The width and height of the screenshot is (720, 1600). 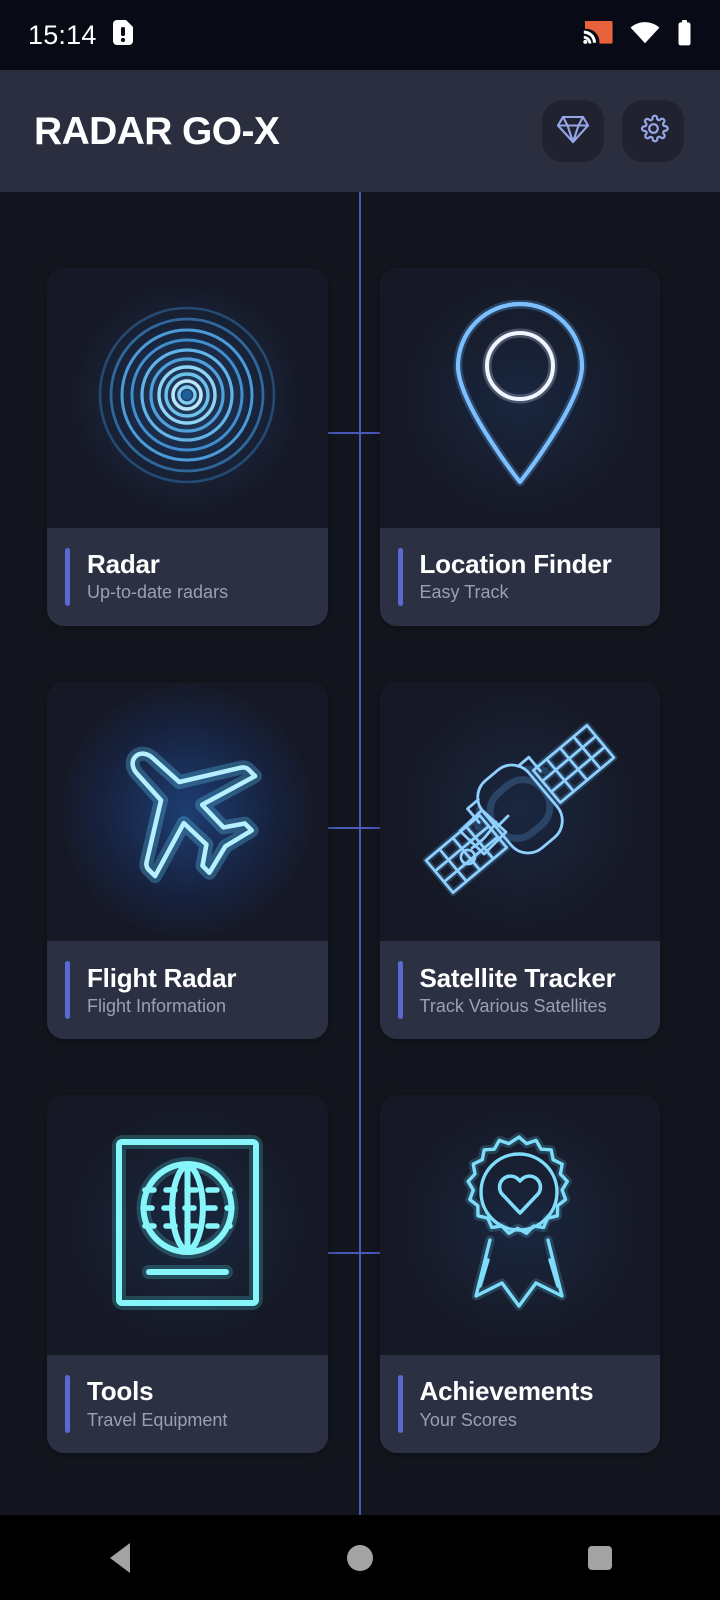 I want to click on card-subtitle: Up-to-date radars, so click(x=158, y=592).